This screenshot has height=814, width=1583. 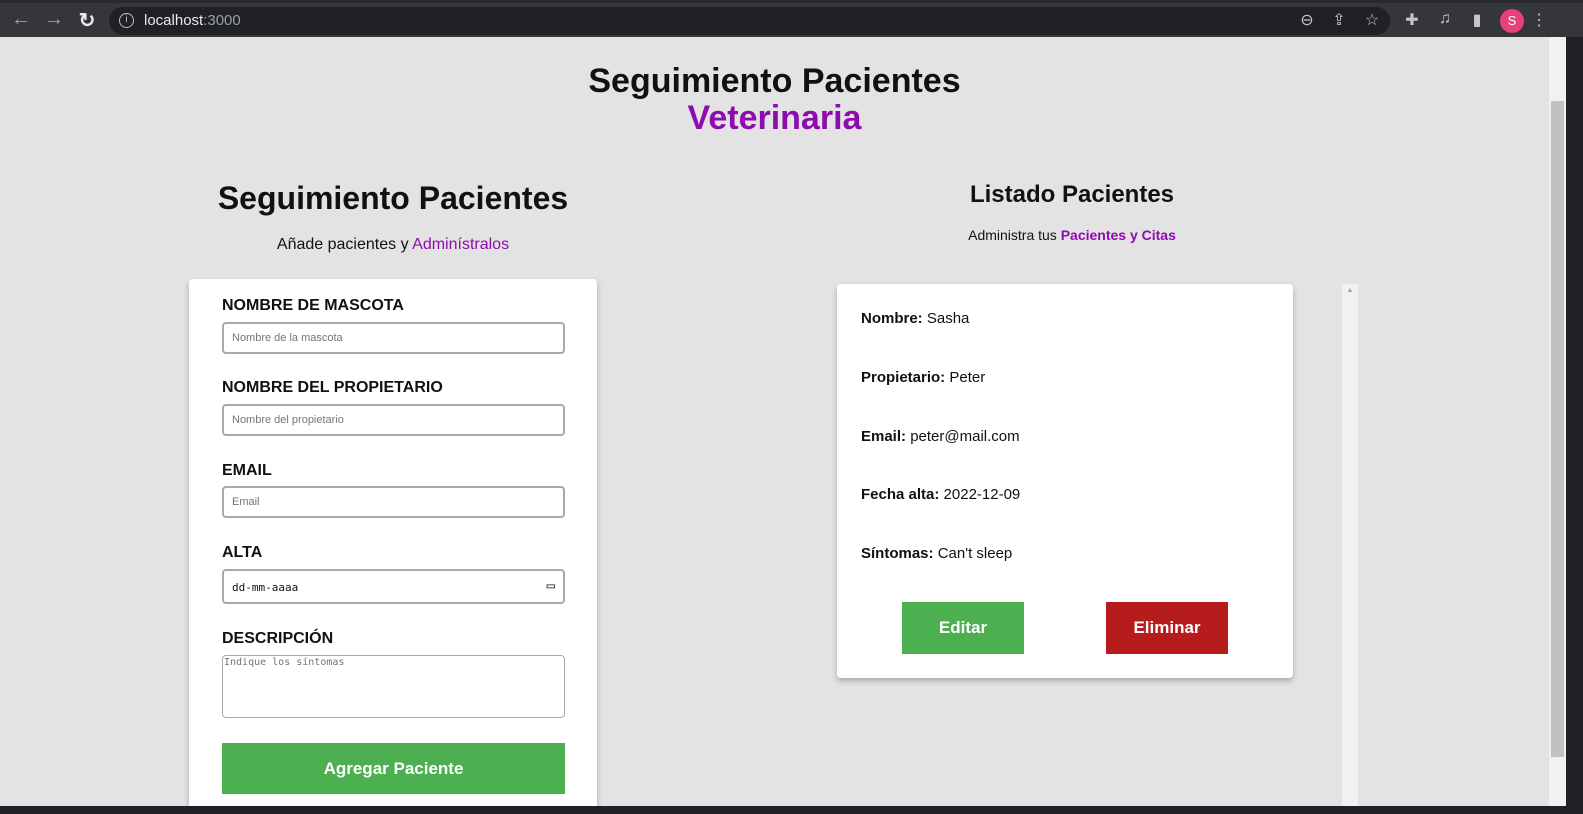 What do you see at coordinates (774, 118) in the screenshot?
I see `page-subtitle: Veterinaria` at bounding box center [774, 118].